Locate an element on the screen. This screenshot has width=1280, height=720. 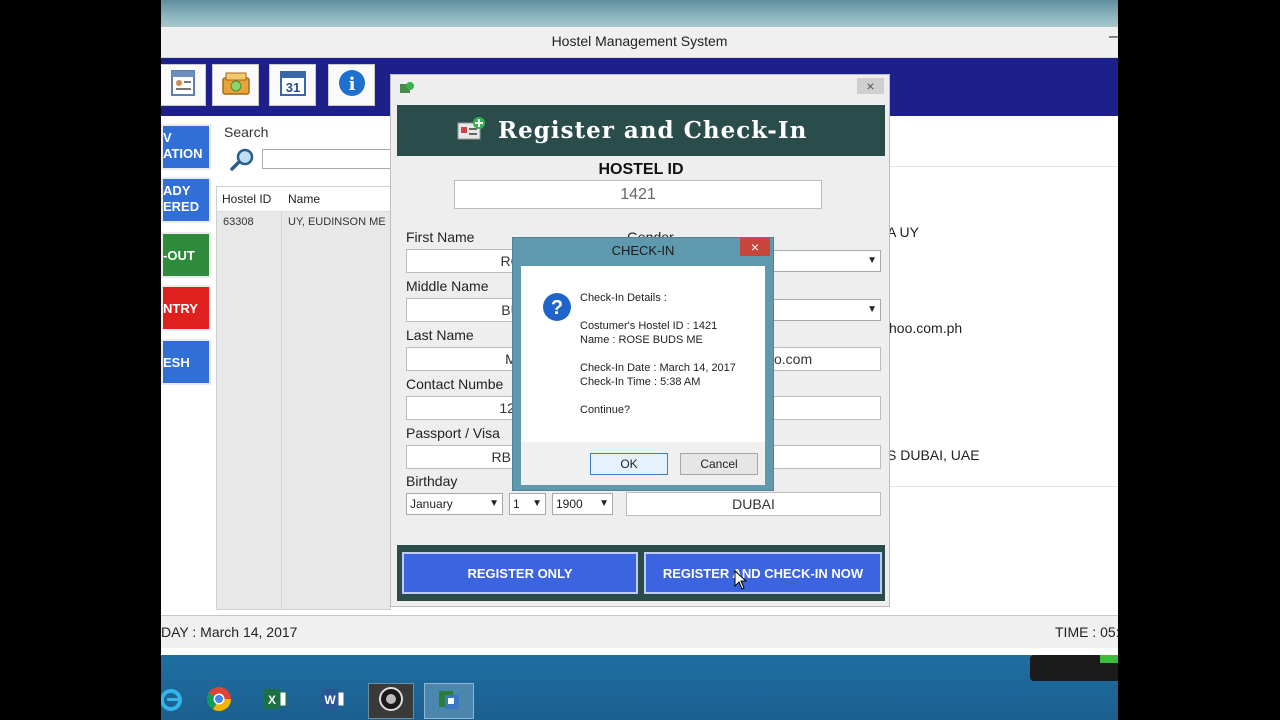
checkin-button-row: OK Cancel is located at coordinates (643, 463).